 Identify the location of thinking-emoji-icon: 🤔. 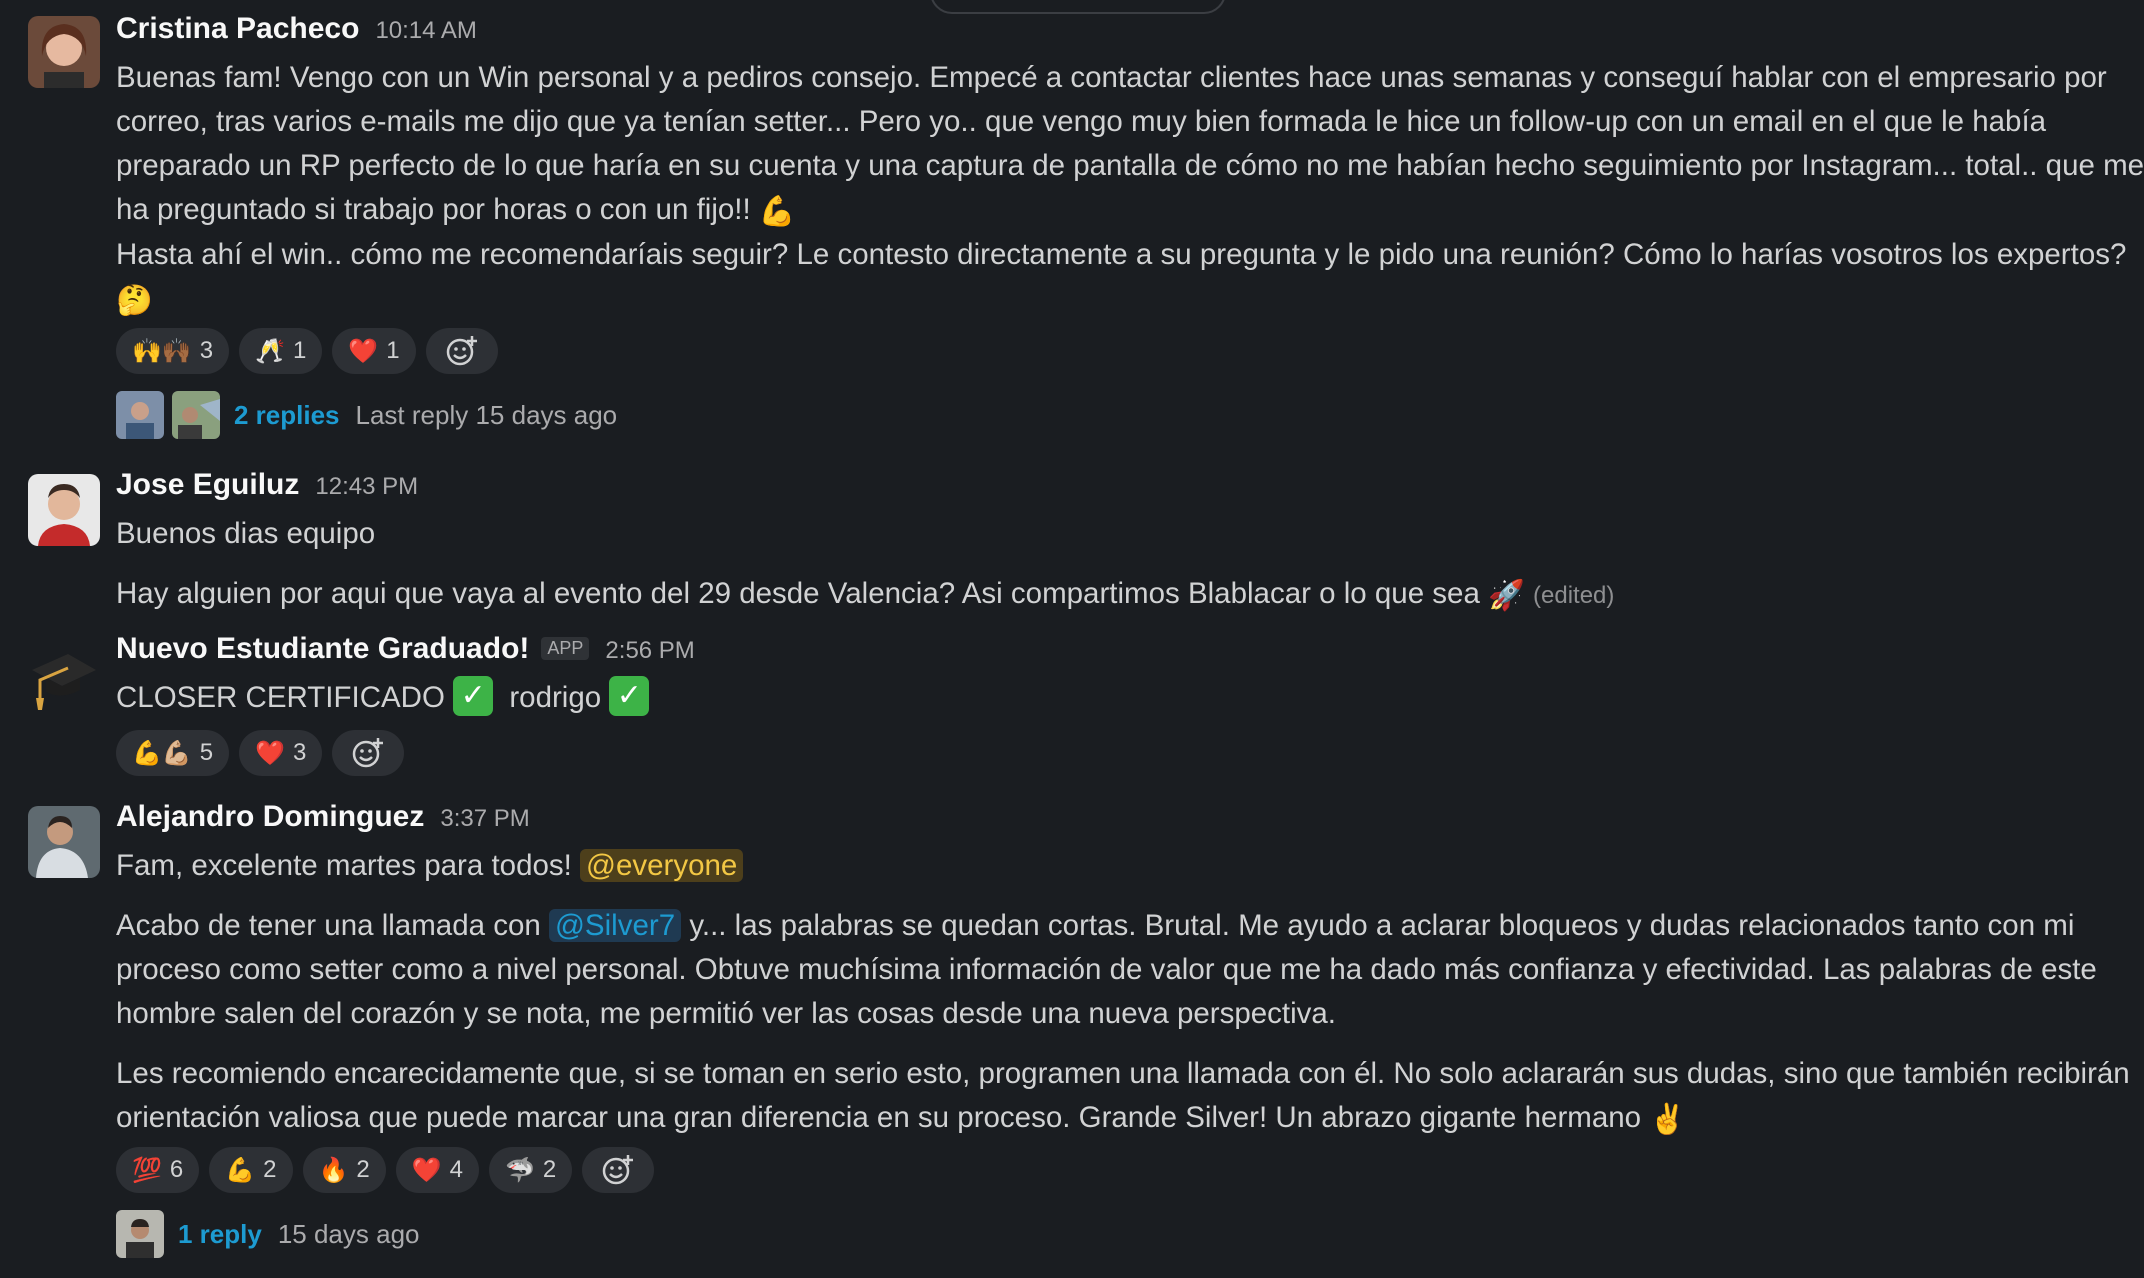
(134, 300).